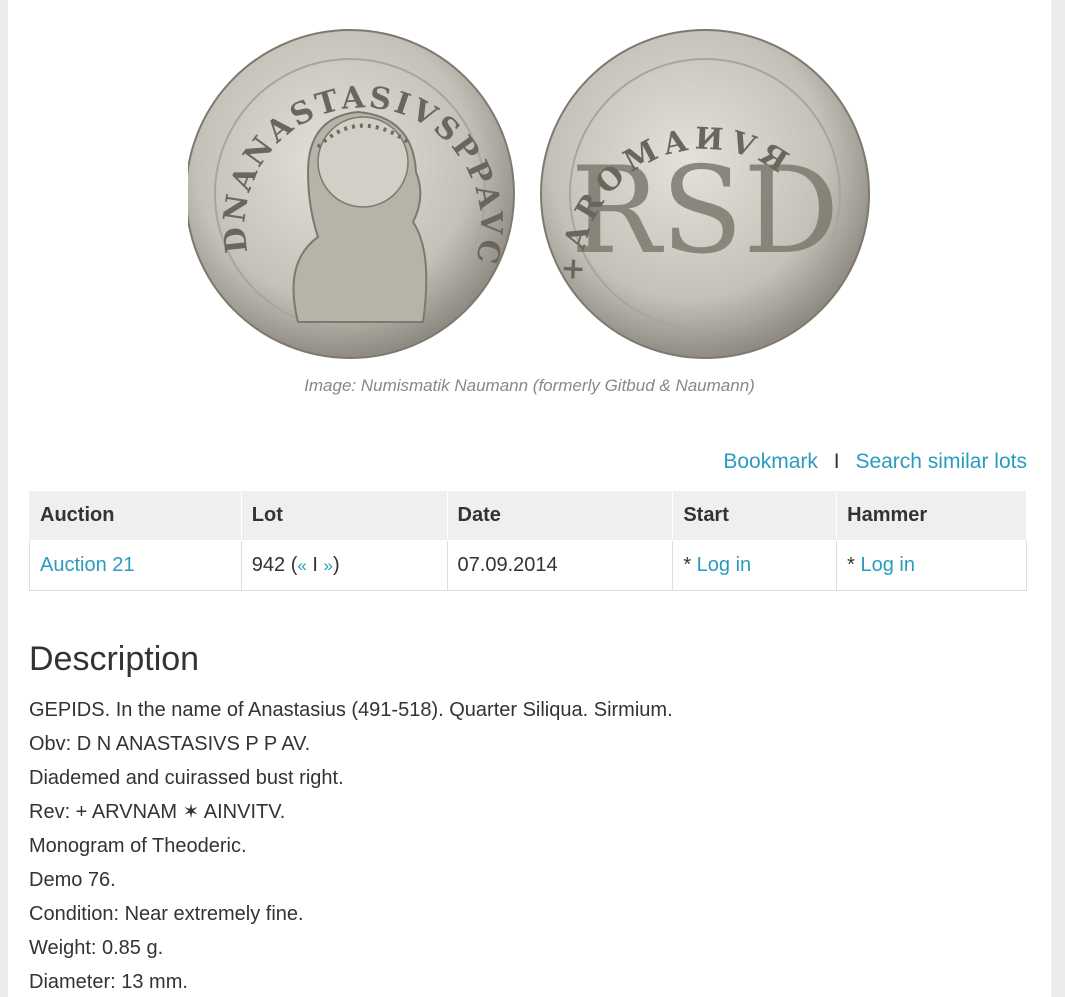  I want to click on start-prefix: *, so click(690, 565).